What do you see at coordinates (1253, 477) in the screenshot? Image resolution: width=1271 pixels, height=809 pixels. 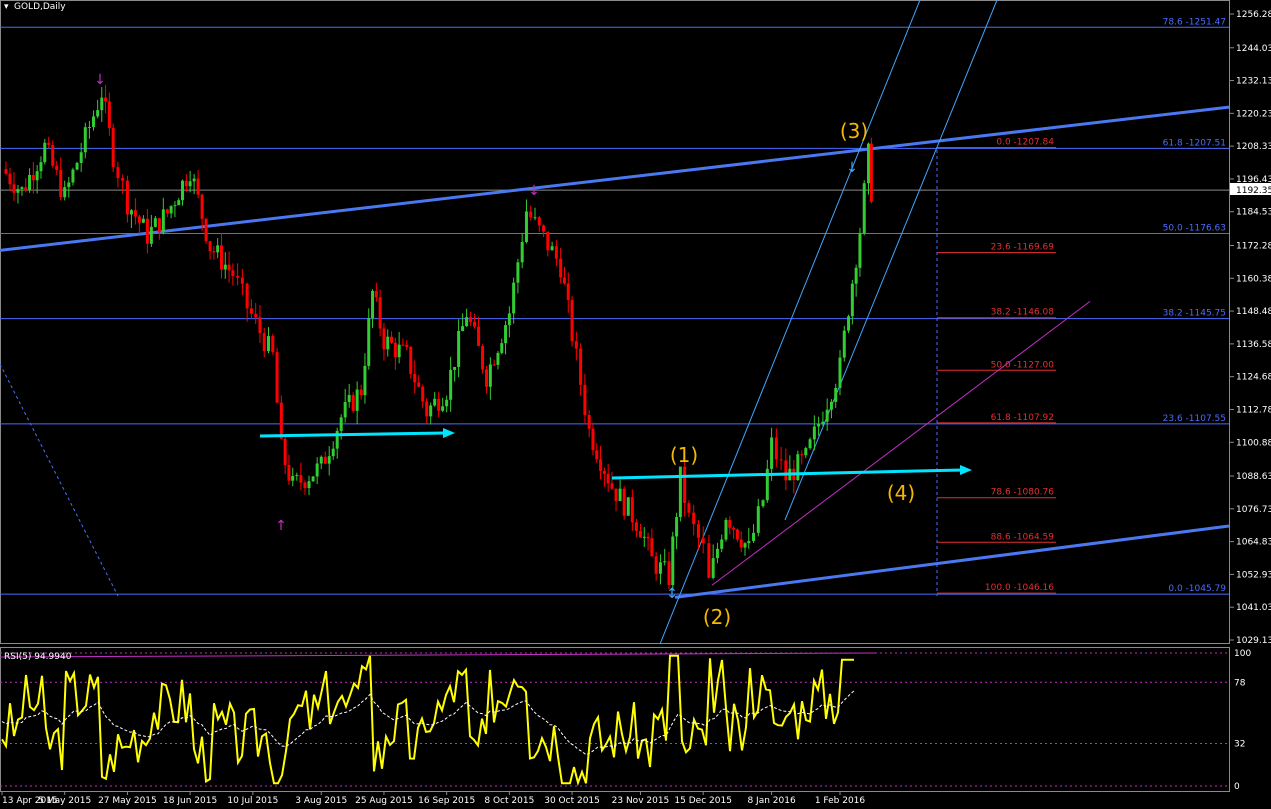 I see `y-tick-label-14: 1088.63` at bounding box center [1253, 477].